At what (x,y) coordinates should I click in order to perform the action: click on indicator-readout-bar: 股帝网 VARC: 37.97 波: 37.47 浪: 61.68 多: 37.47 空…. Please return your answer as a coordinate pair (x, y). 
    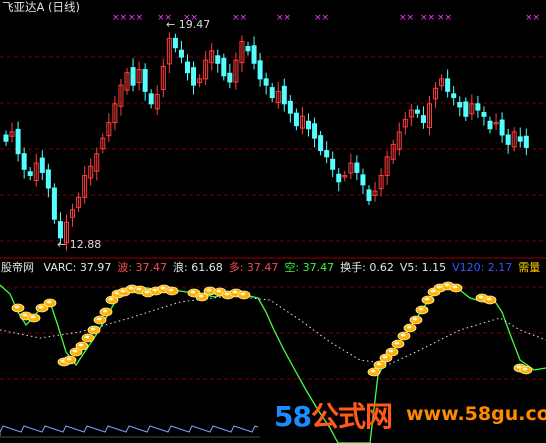
    Looking at the image, I should click on (273, 268).